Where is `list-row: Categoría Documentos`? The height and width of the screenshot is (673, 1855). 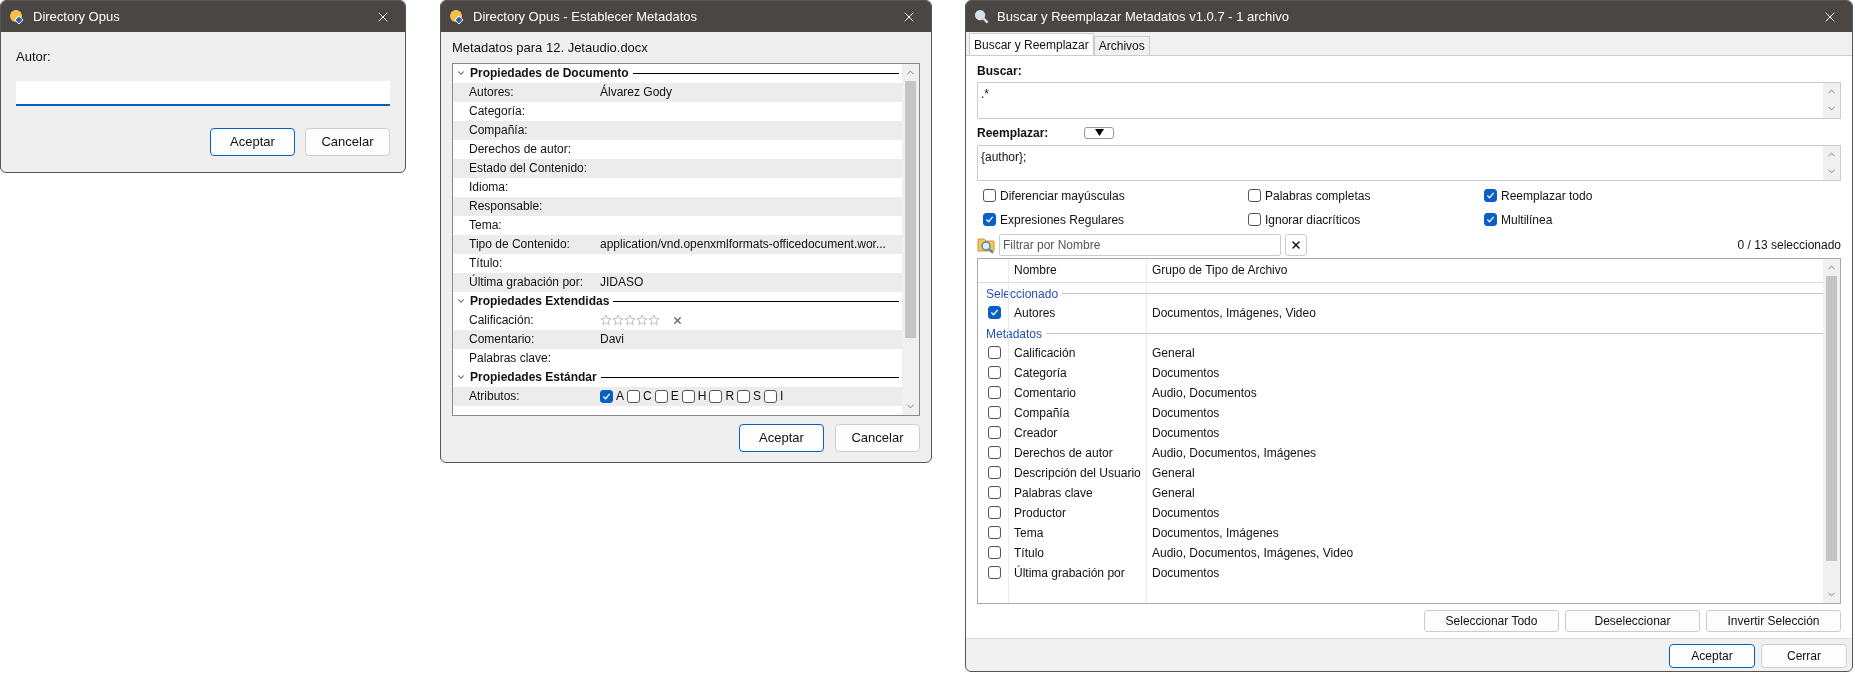
list-row: Categoría Documentos is located at coordinates (1400, 373).